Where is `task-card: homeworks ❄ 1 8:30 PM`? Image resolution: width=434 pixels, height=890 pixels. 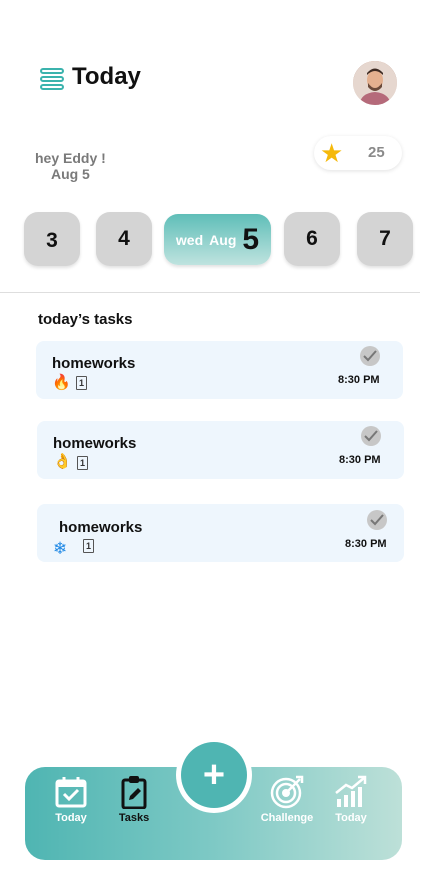 task-card: homeworks ❄ 1 8:30 PM is located at coordinates (220, 533).